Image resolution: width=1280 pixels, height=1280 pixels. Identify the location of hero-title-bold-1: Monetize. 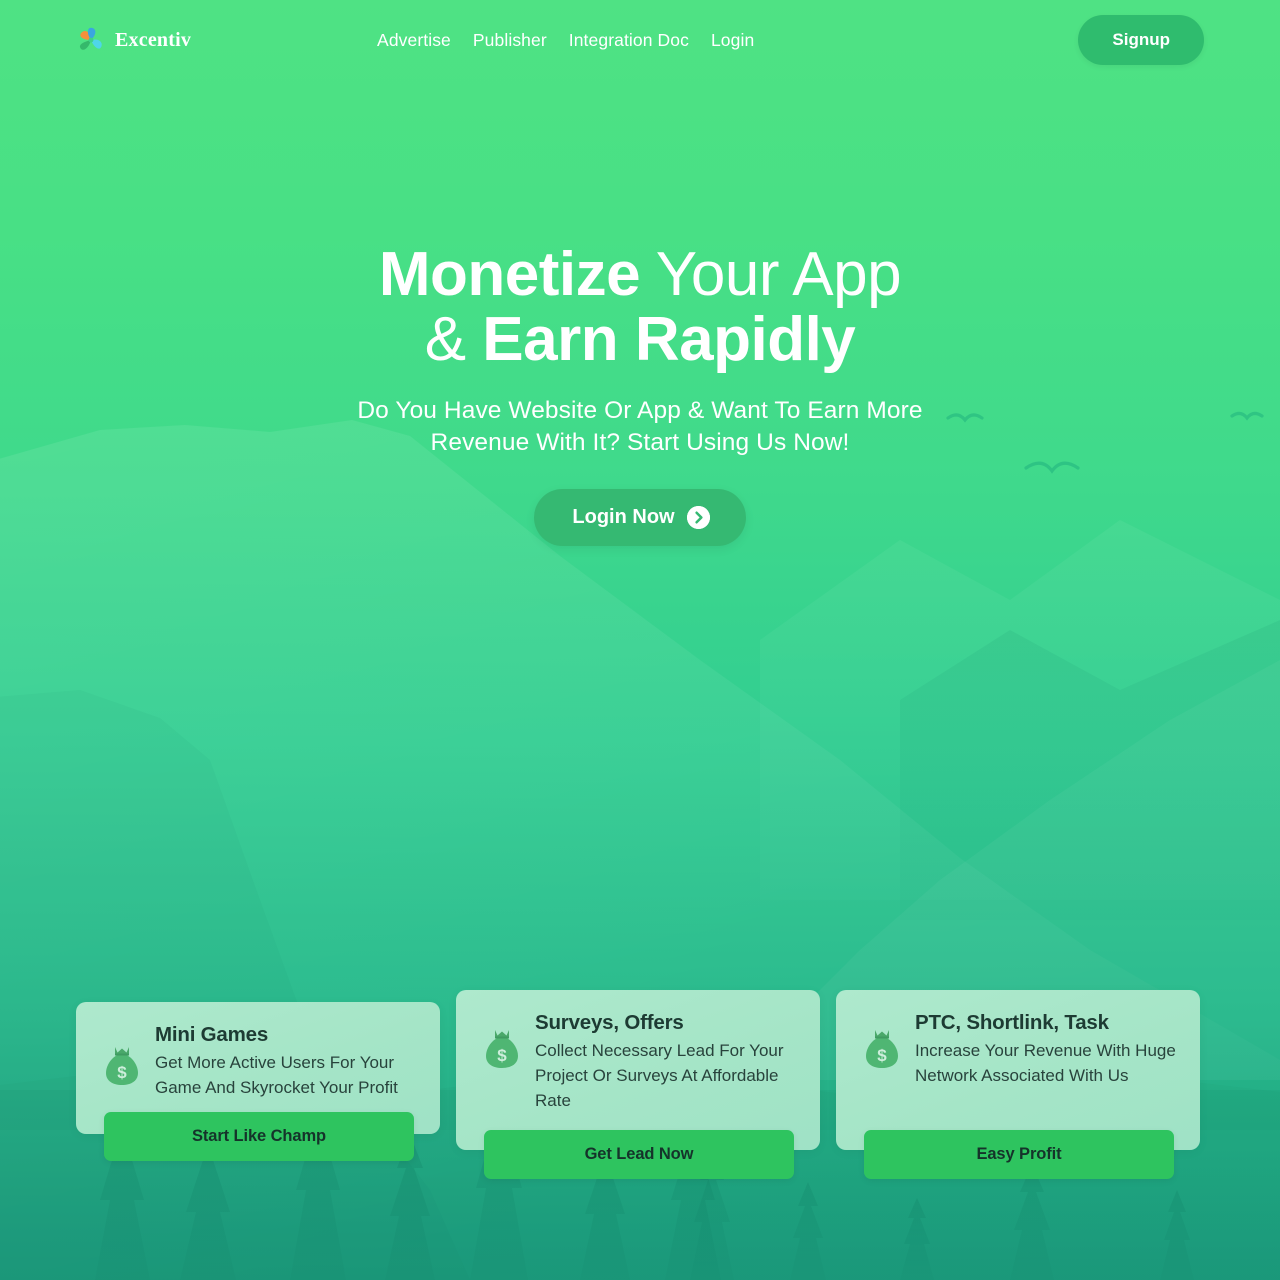
(509, 274).